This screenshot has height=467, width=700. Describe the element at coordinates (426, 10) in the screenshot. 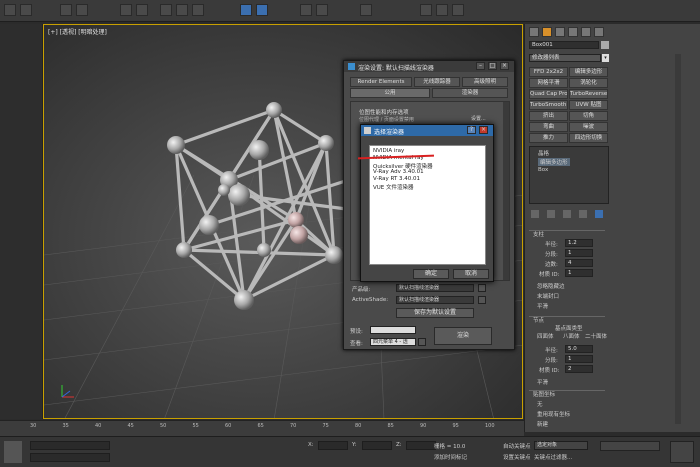

I see `material-editor-icon` at that location.